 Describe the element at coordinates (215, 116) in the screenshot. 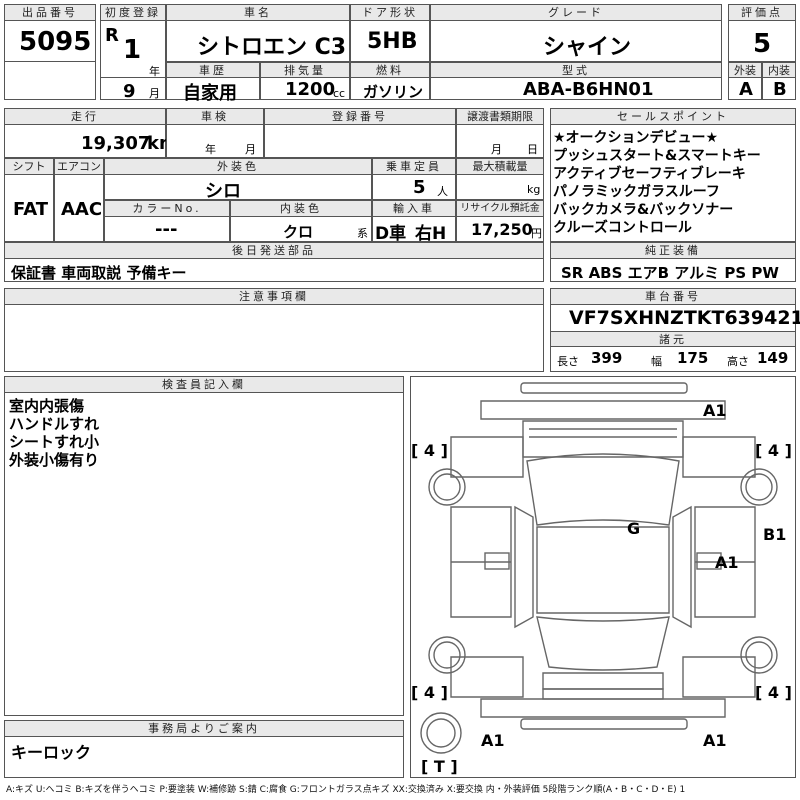

I see `inspection-header: 車検` at that location.